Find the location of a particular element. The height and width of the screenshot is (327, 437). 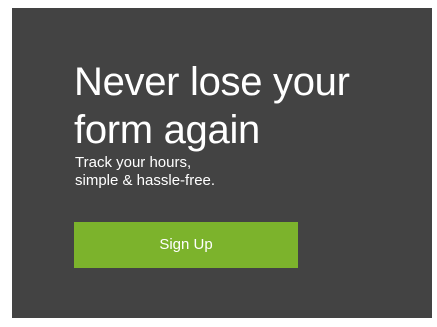

sign-up-button: Sign Up is located at coordinates (186, 245).